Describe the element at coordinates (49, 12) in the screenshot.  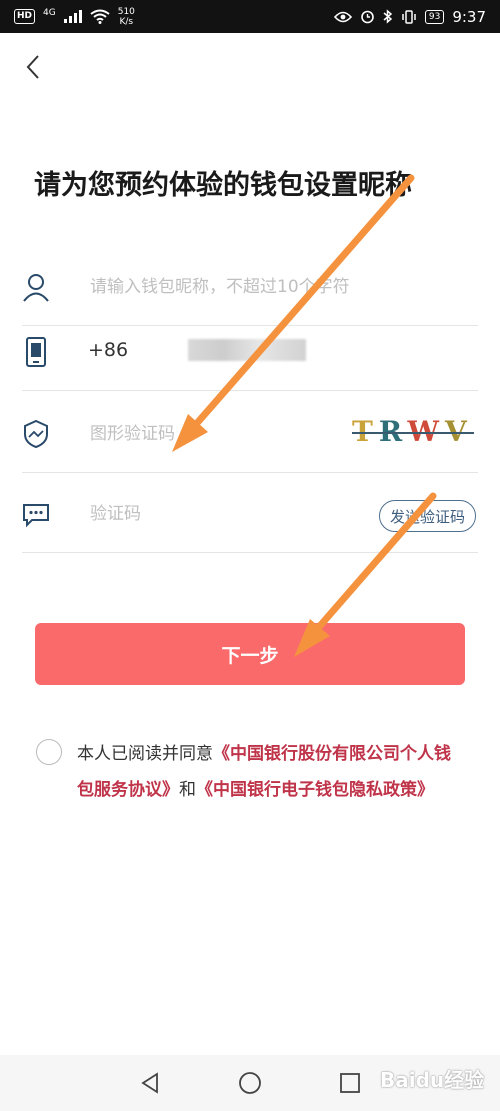
I see `network-type: 4G` at that location.